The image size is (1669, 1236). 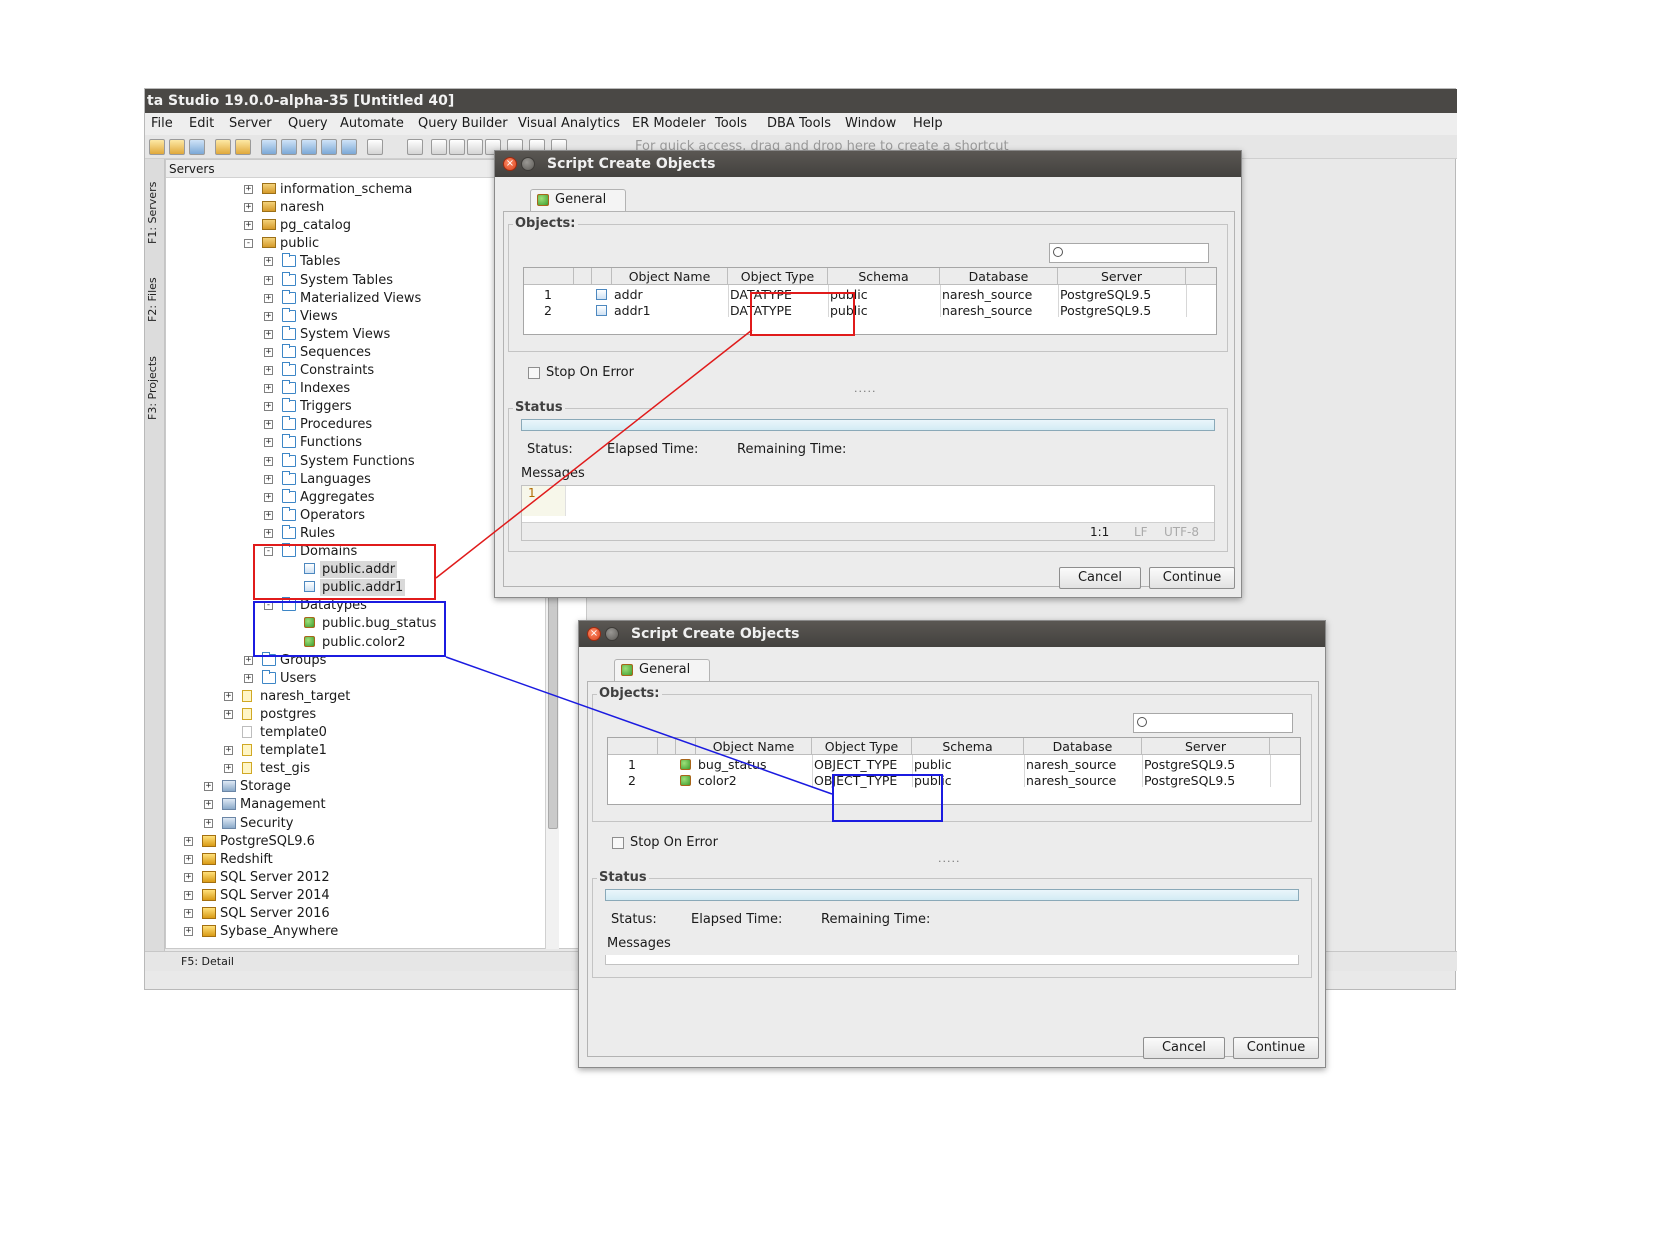 I want to click on print-icon, so click(x=415, y=147).